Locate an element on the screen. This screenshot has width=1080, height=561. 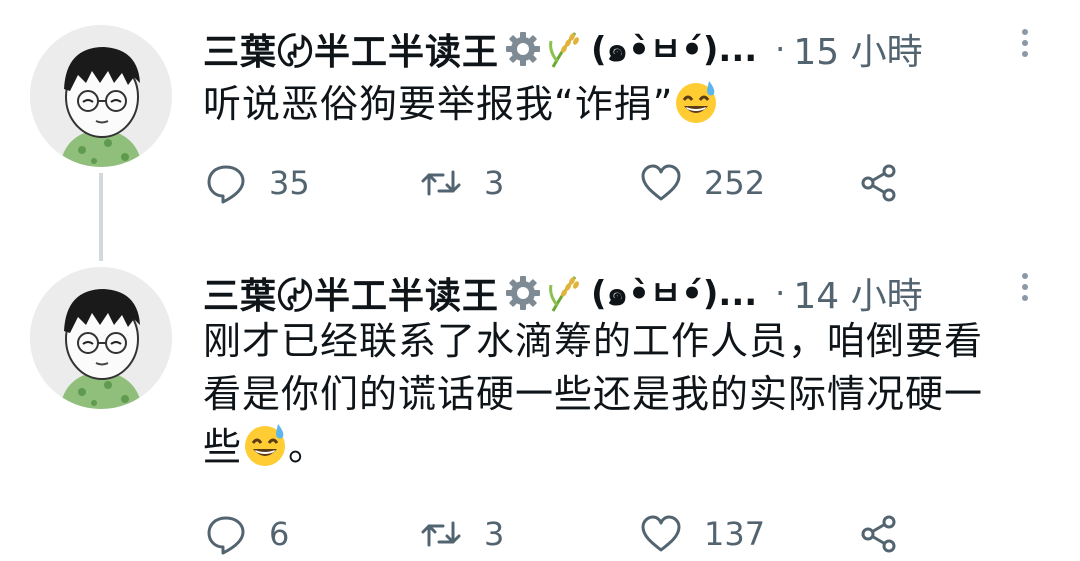
tweet-text-content: 听说恶俗狗要举报我“诈捐” is located at coordinates (438, 104).